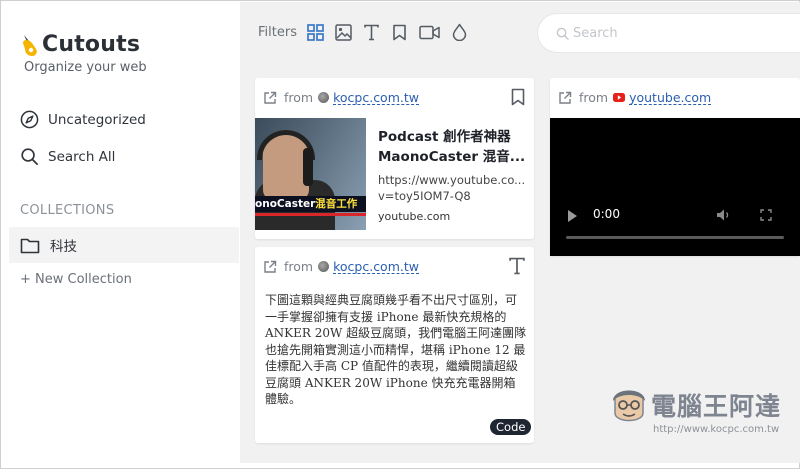  What do you see at coordinates (673, 33) in the screenshot?
I see `search-input` at bounding box center [673, 33].